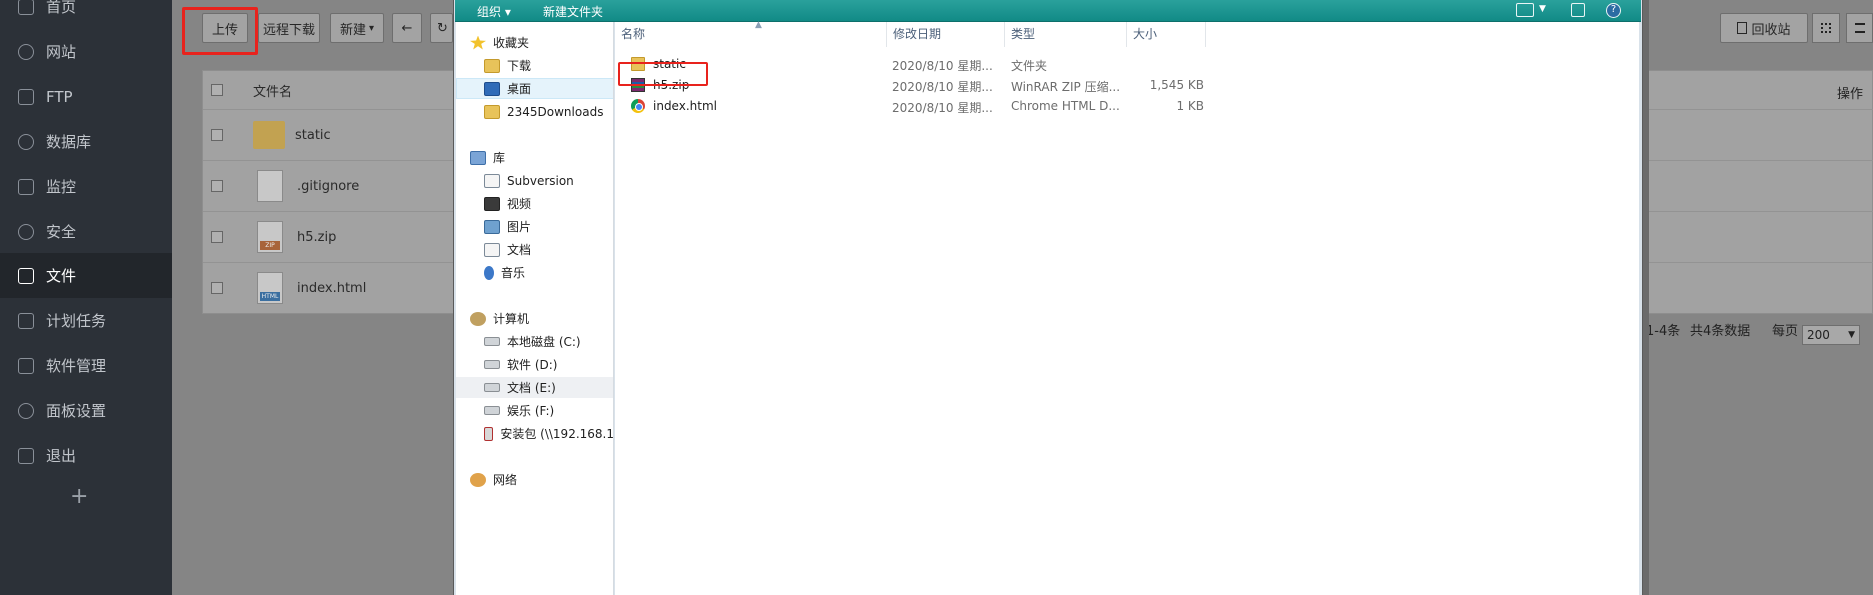  What do you see at coordinates (758, 25) in the screenshot?
I see `sort-ascending-icon: ▲` at bounding box center [758, 25].